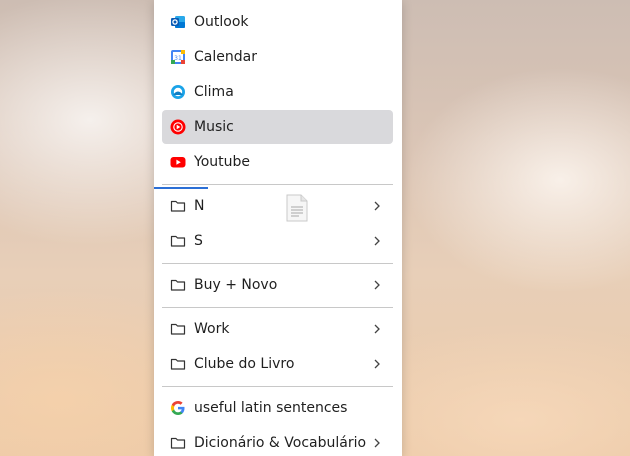 The height and width of the screenshot is (456, 630). Describe the element at coordinates (178, 127) in the screenshot. I see `youtube-music-icon` at that location.